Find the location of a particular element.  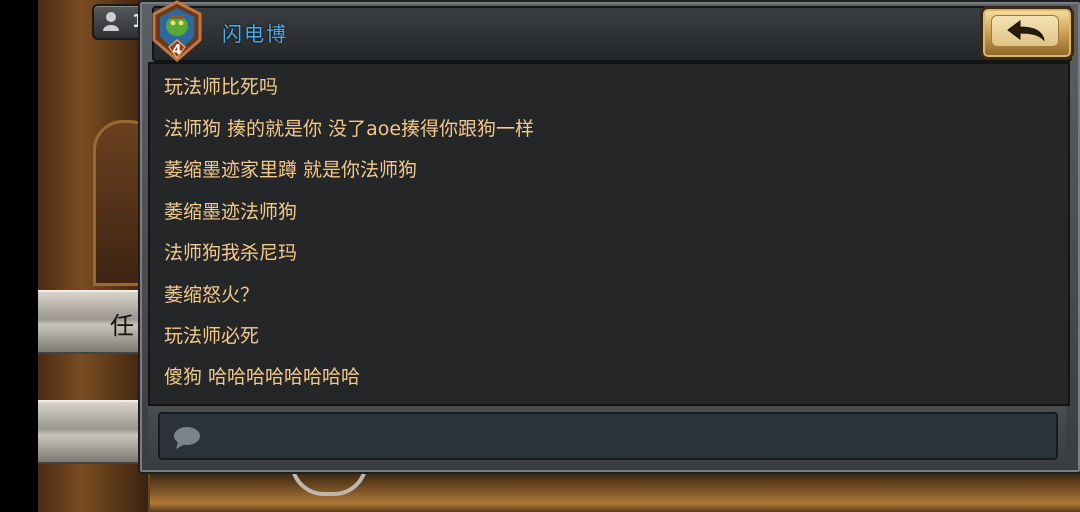

chat-header is located at coordinates (612, 34).